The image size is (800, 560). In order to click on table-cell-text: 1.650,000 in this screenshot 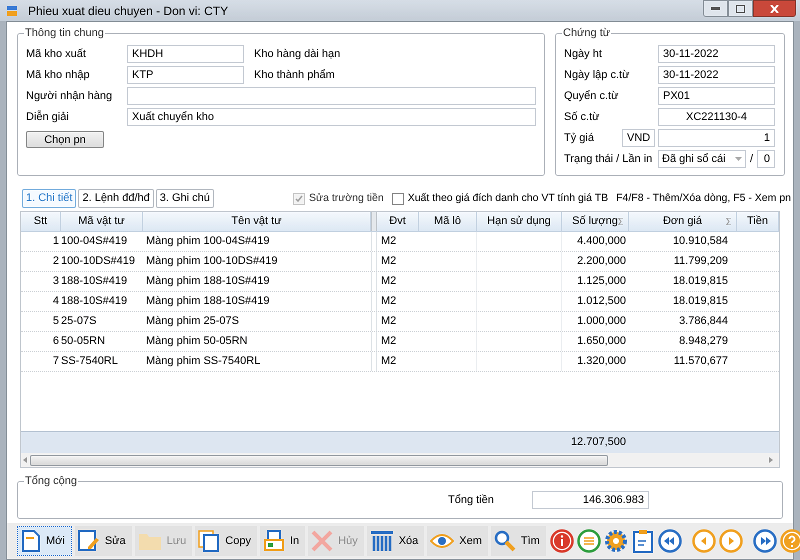, I will do `click(601, 342)`.